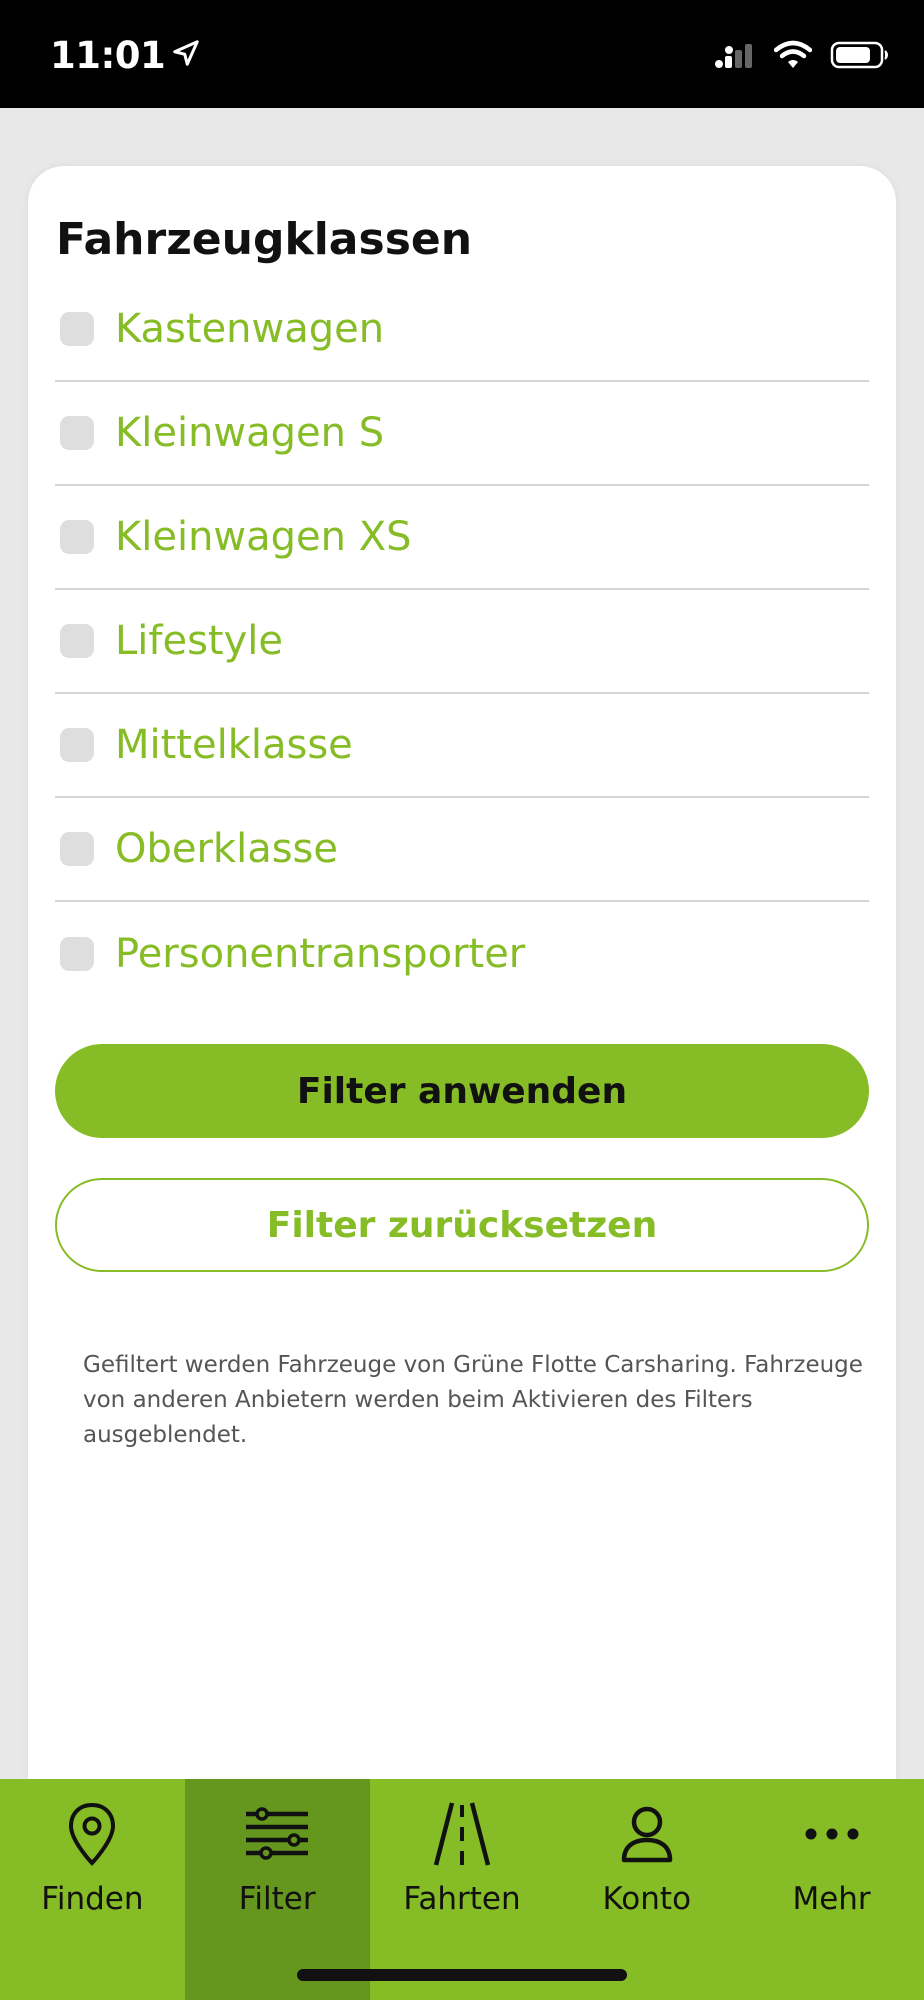 This screenshot has width=924, height=2000. What do you see at coordinates (108, 55) in the screenshot?
I see `status-time-text: 11:01` at bounding box center [108, 55].